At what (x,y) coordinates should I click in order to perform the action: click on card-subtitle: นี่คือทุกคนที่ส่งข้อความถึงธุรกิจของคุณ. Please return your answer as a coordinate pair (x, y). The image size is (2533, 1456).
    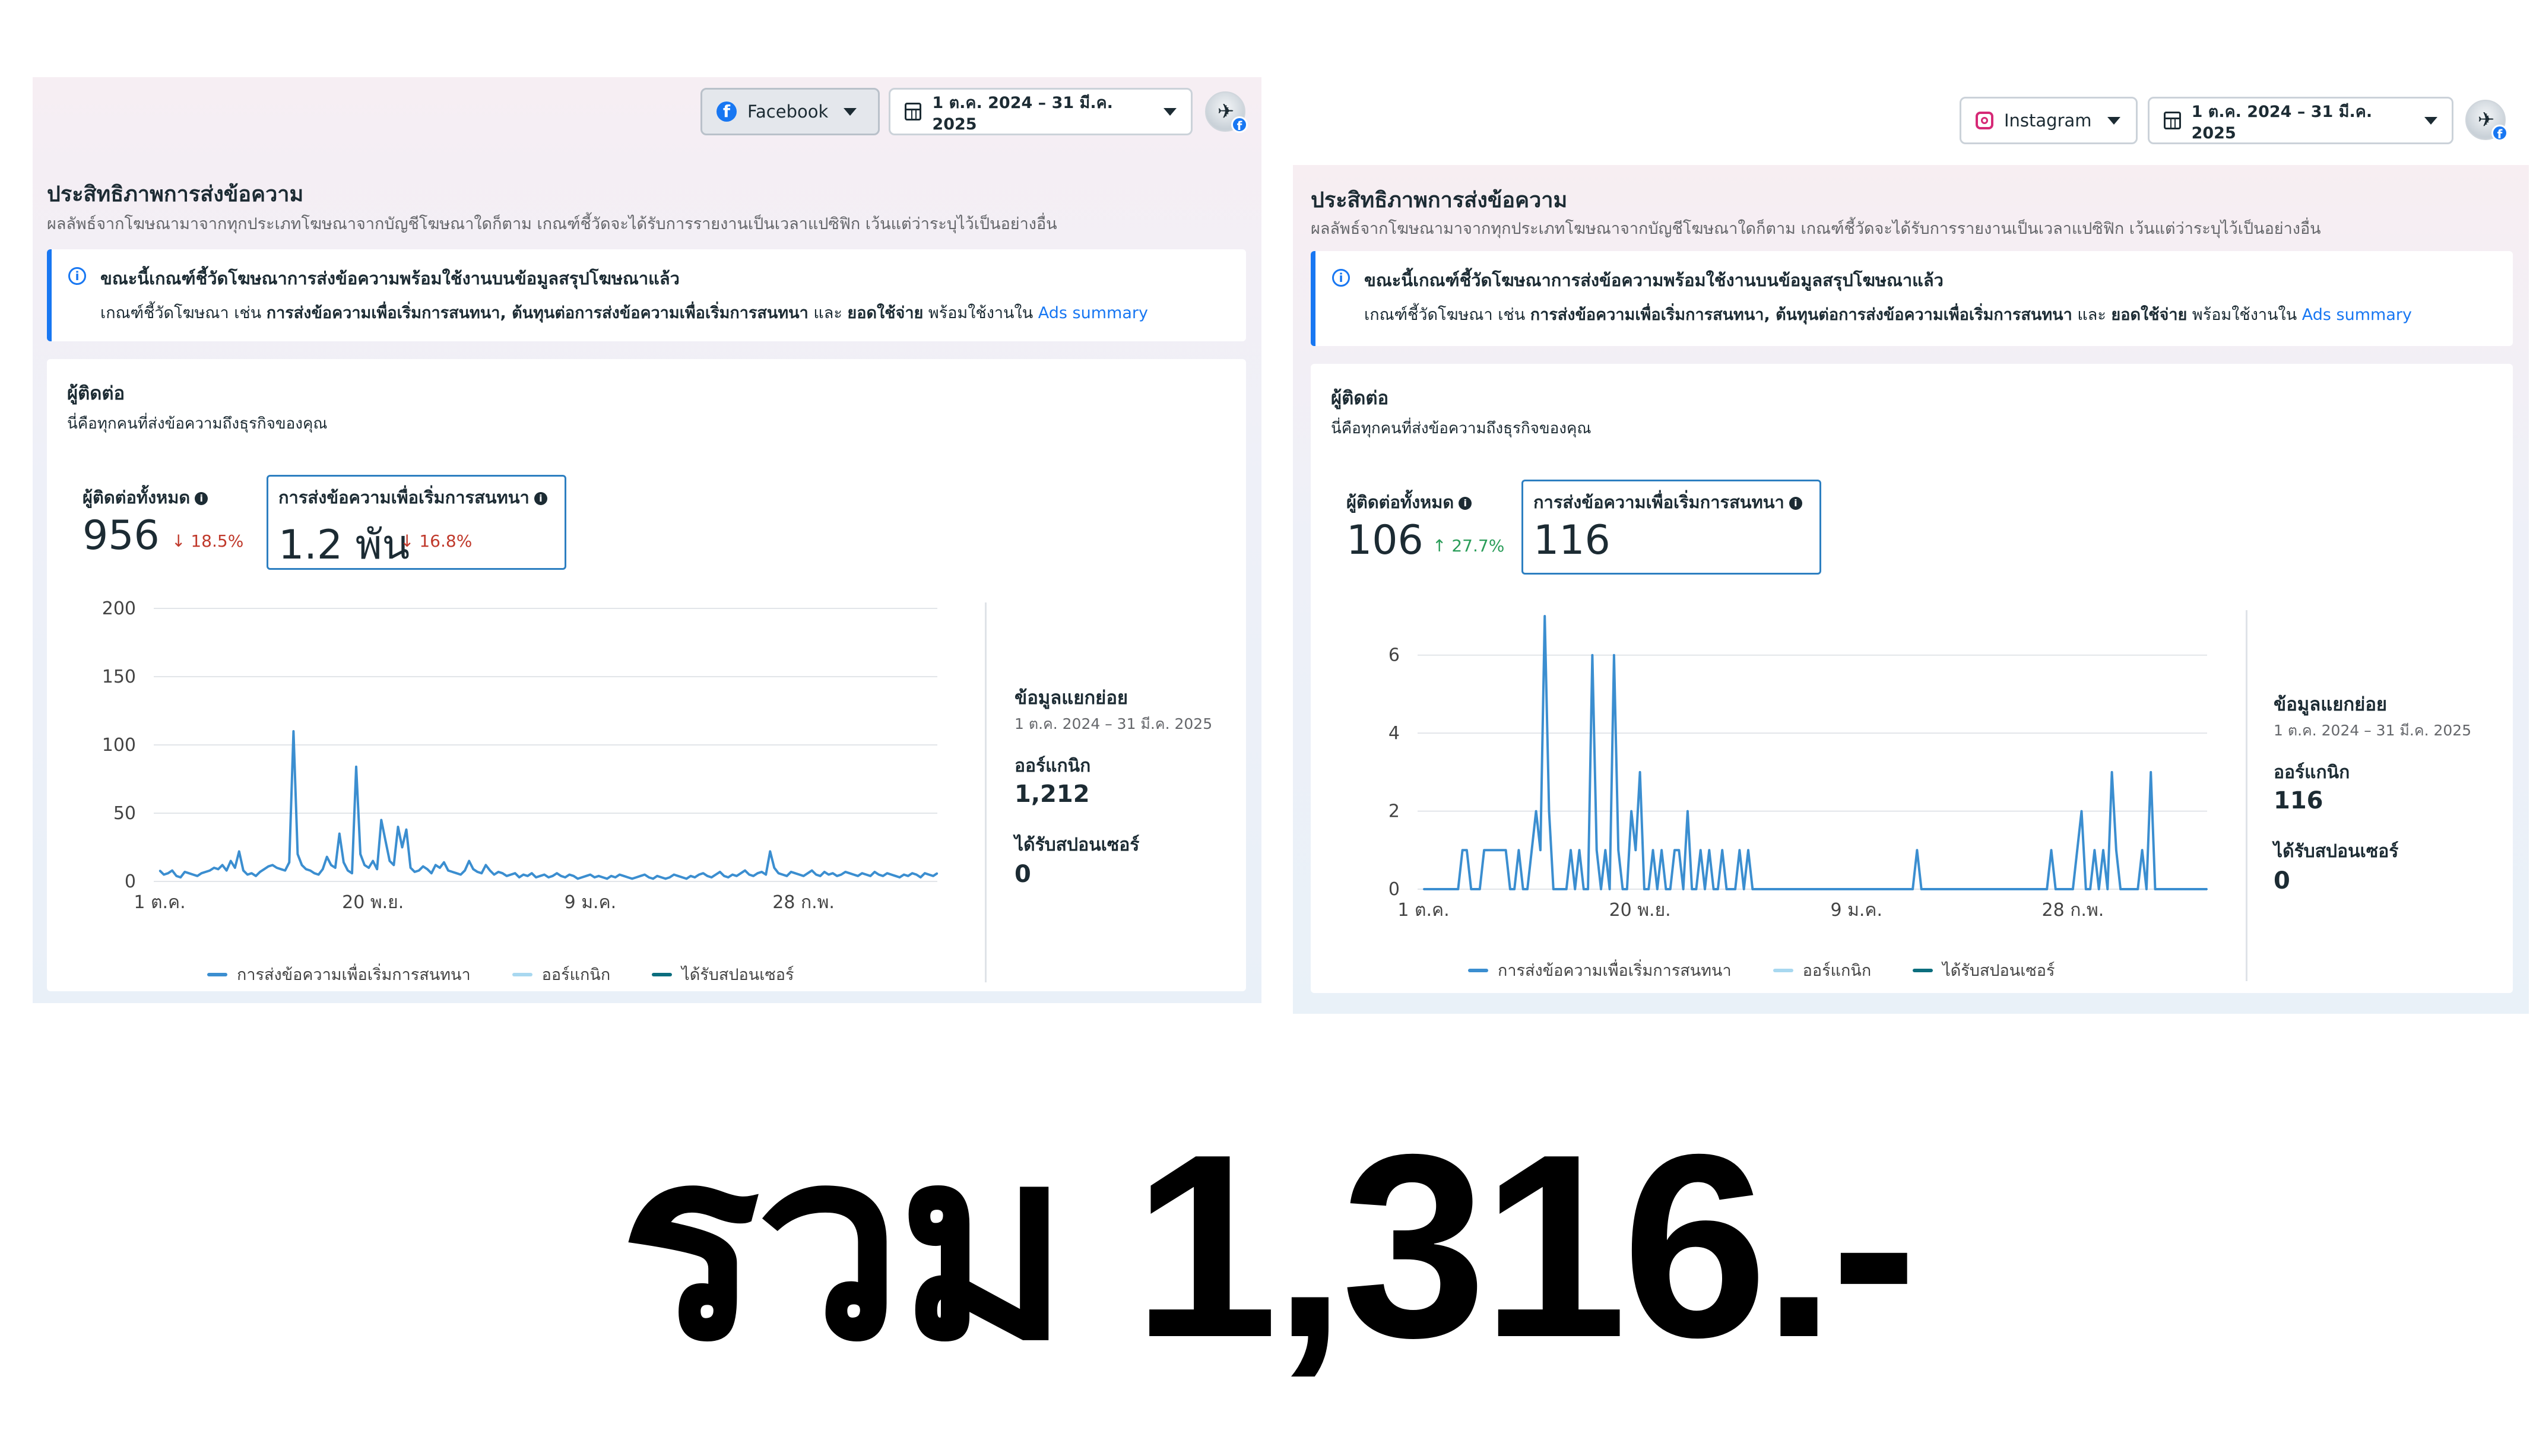
    Looking at the image, I should click on (1461, 428).